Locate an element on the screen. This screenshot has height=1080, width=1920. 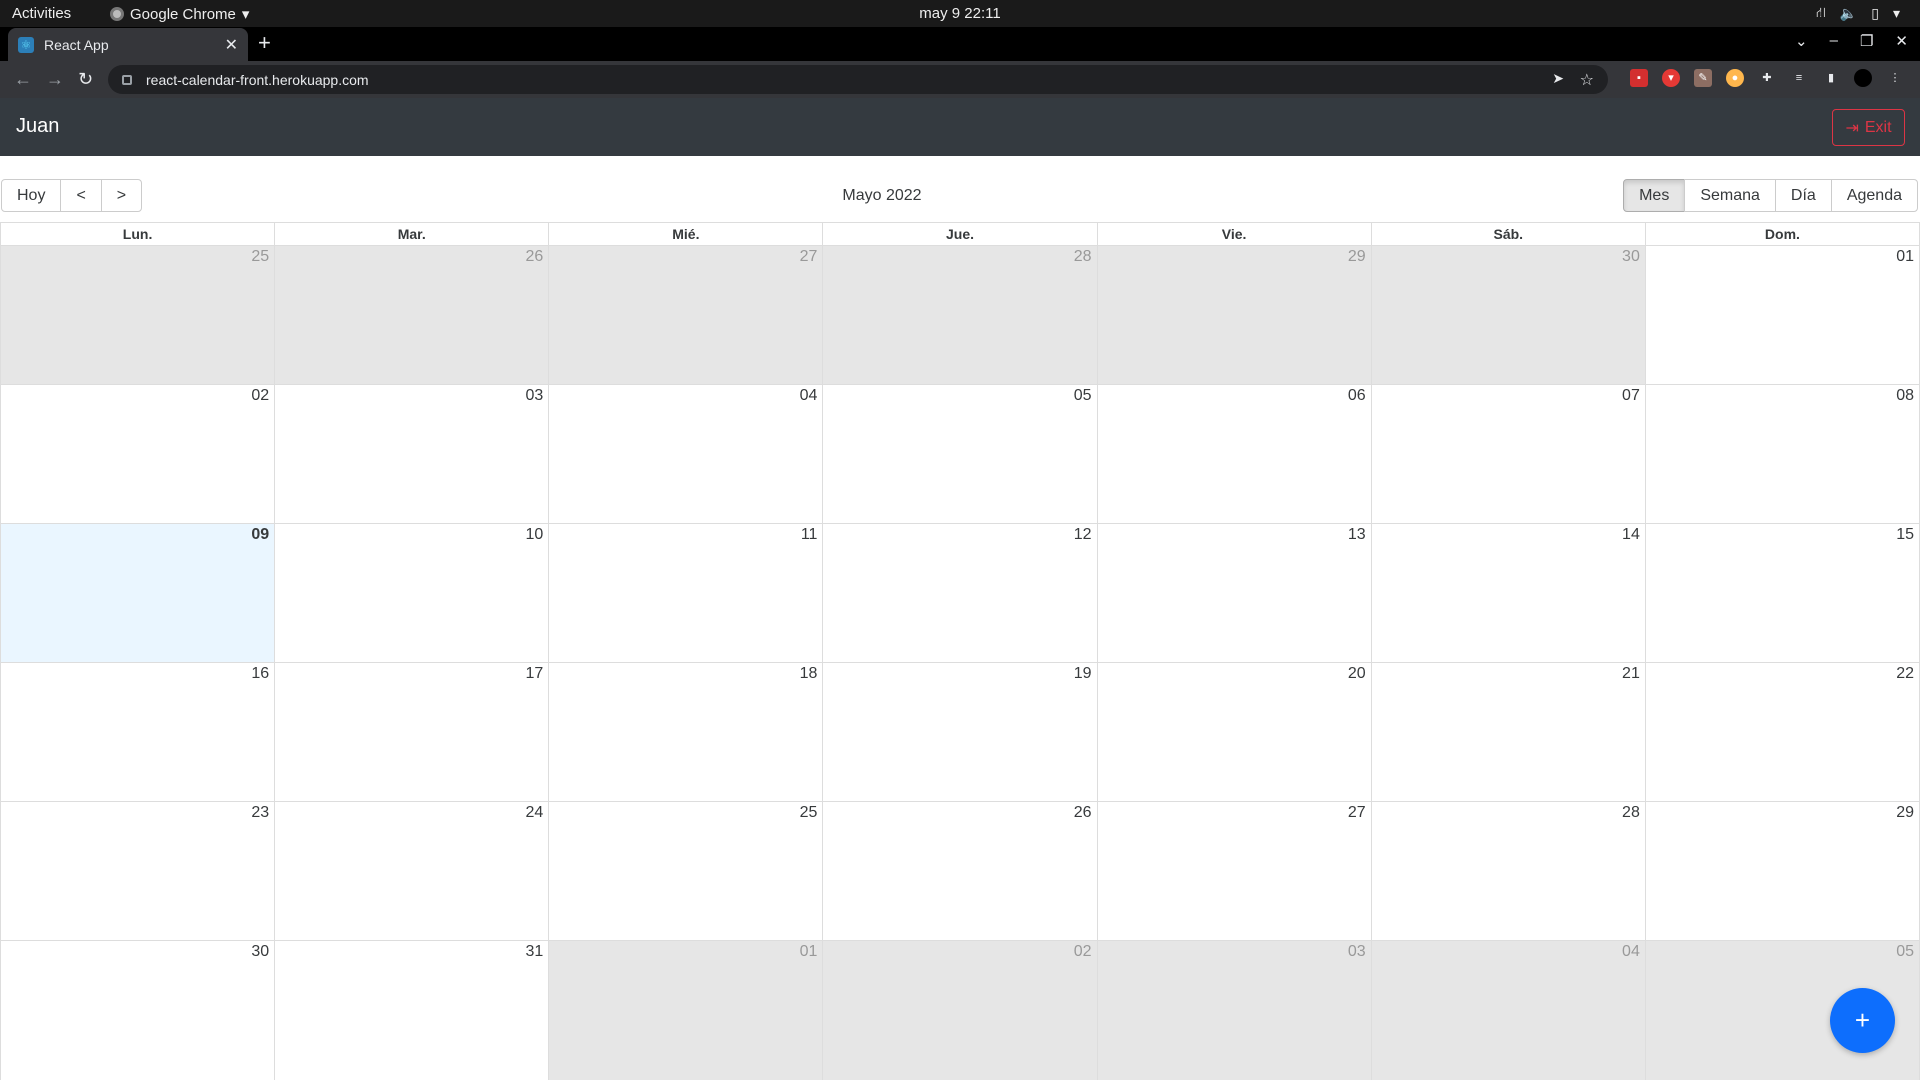
day-cell: 12 is located at coordinates (959, 593).